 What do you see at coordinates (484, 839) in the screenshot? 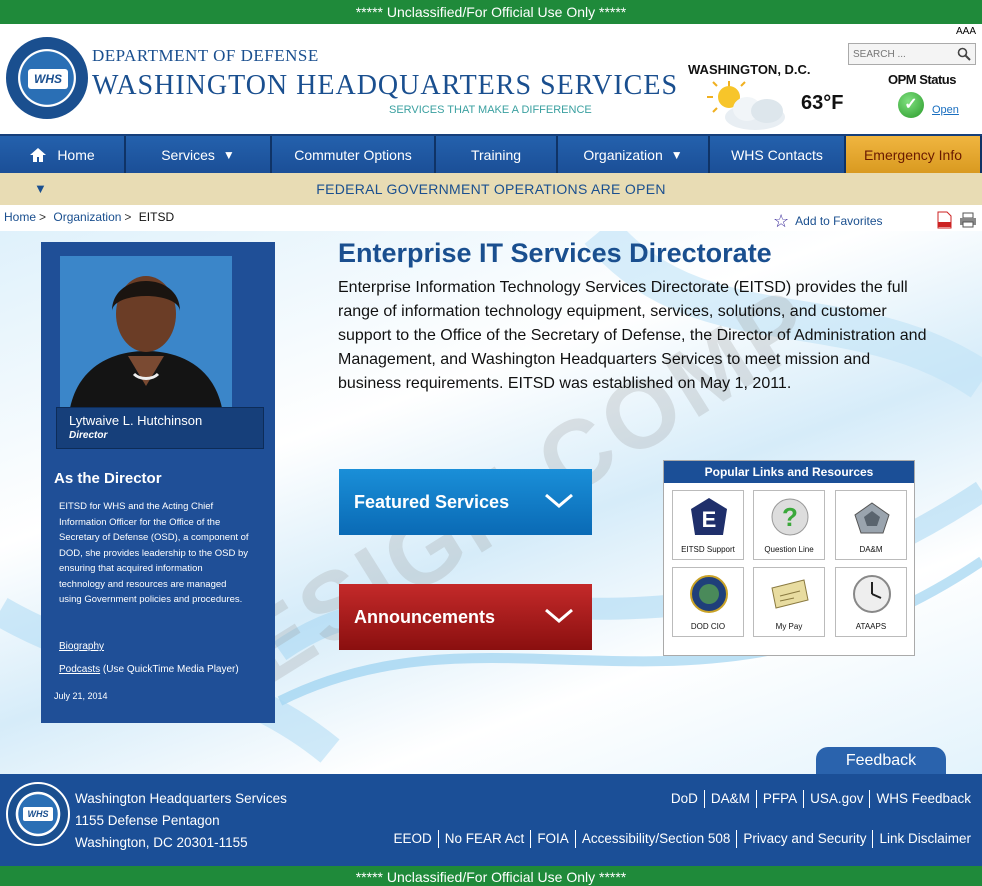
I see `footer-link-no-fear-act: No FEAR Act` at bounding box center [484, 839].